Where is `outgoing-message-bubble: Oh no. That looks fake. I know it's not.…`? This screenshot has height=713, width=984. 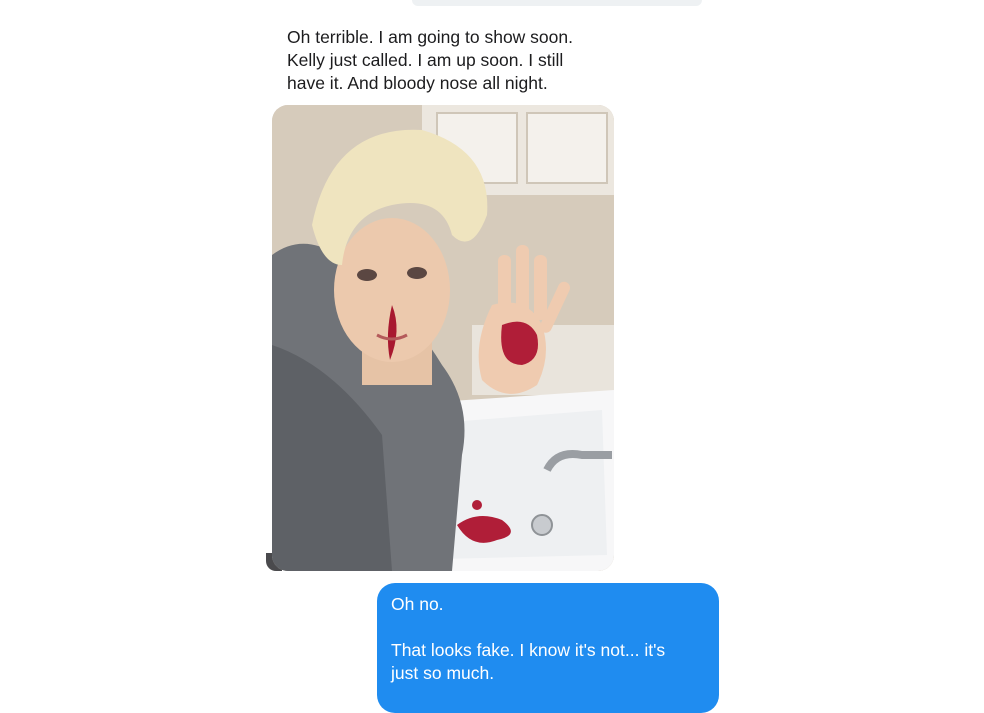 outgoing-message-bubble: Oh no. That looks fake. I know it's not.… is located at coordinates (548, 648).